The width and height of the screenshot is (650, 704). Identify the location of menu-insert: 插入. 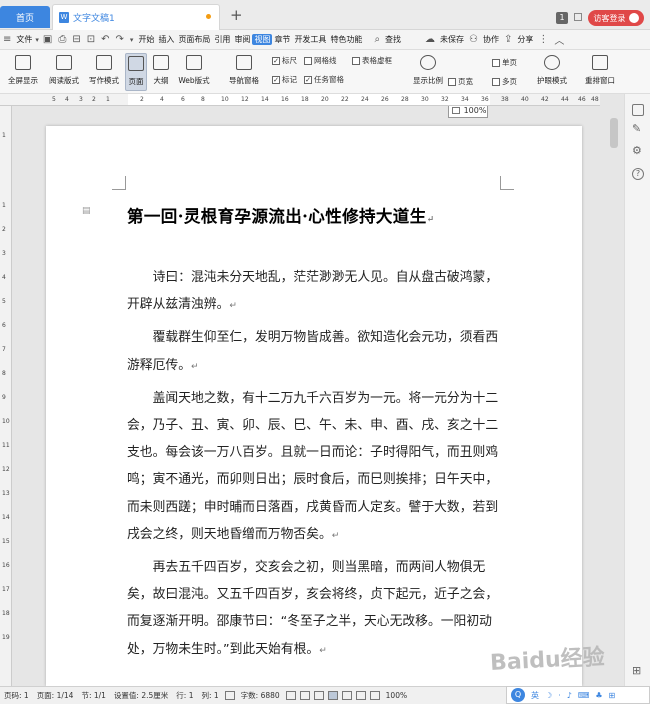
(166, 39).